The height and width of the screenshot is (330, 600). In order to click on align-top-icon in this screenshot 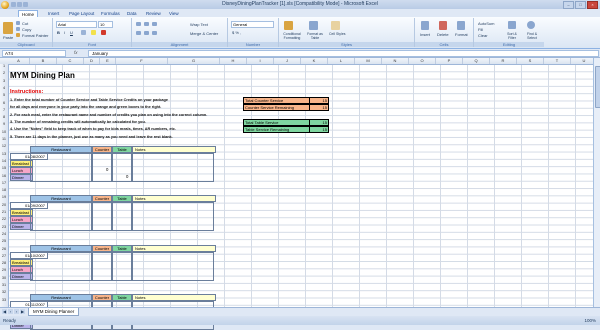, I will do `click(138, 24)`.